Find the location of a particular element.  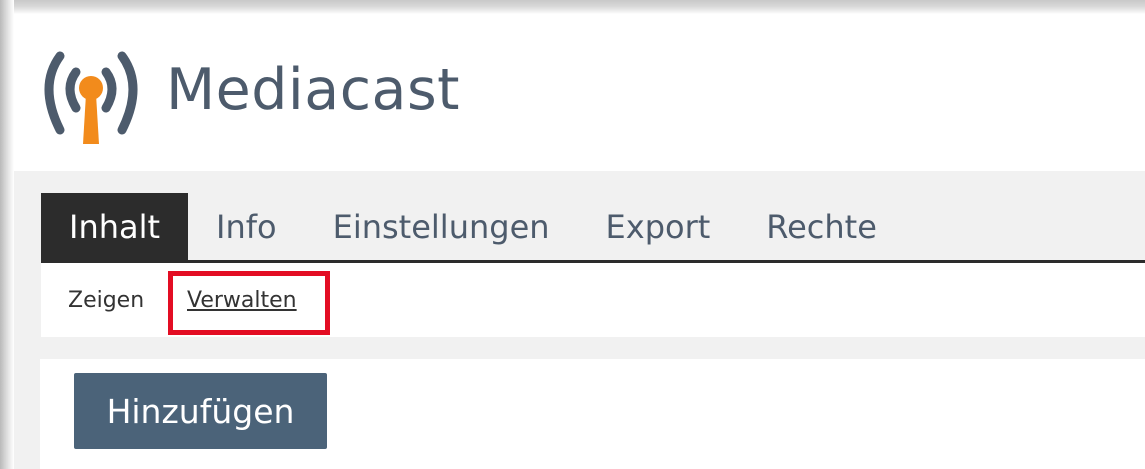

frame-shadow-left is located at coordinates (7, 234).